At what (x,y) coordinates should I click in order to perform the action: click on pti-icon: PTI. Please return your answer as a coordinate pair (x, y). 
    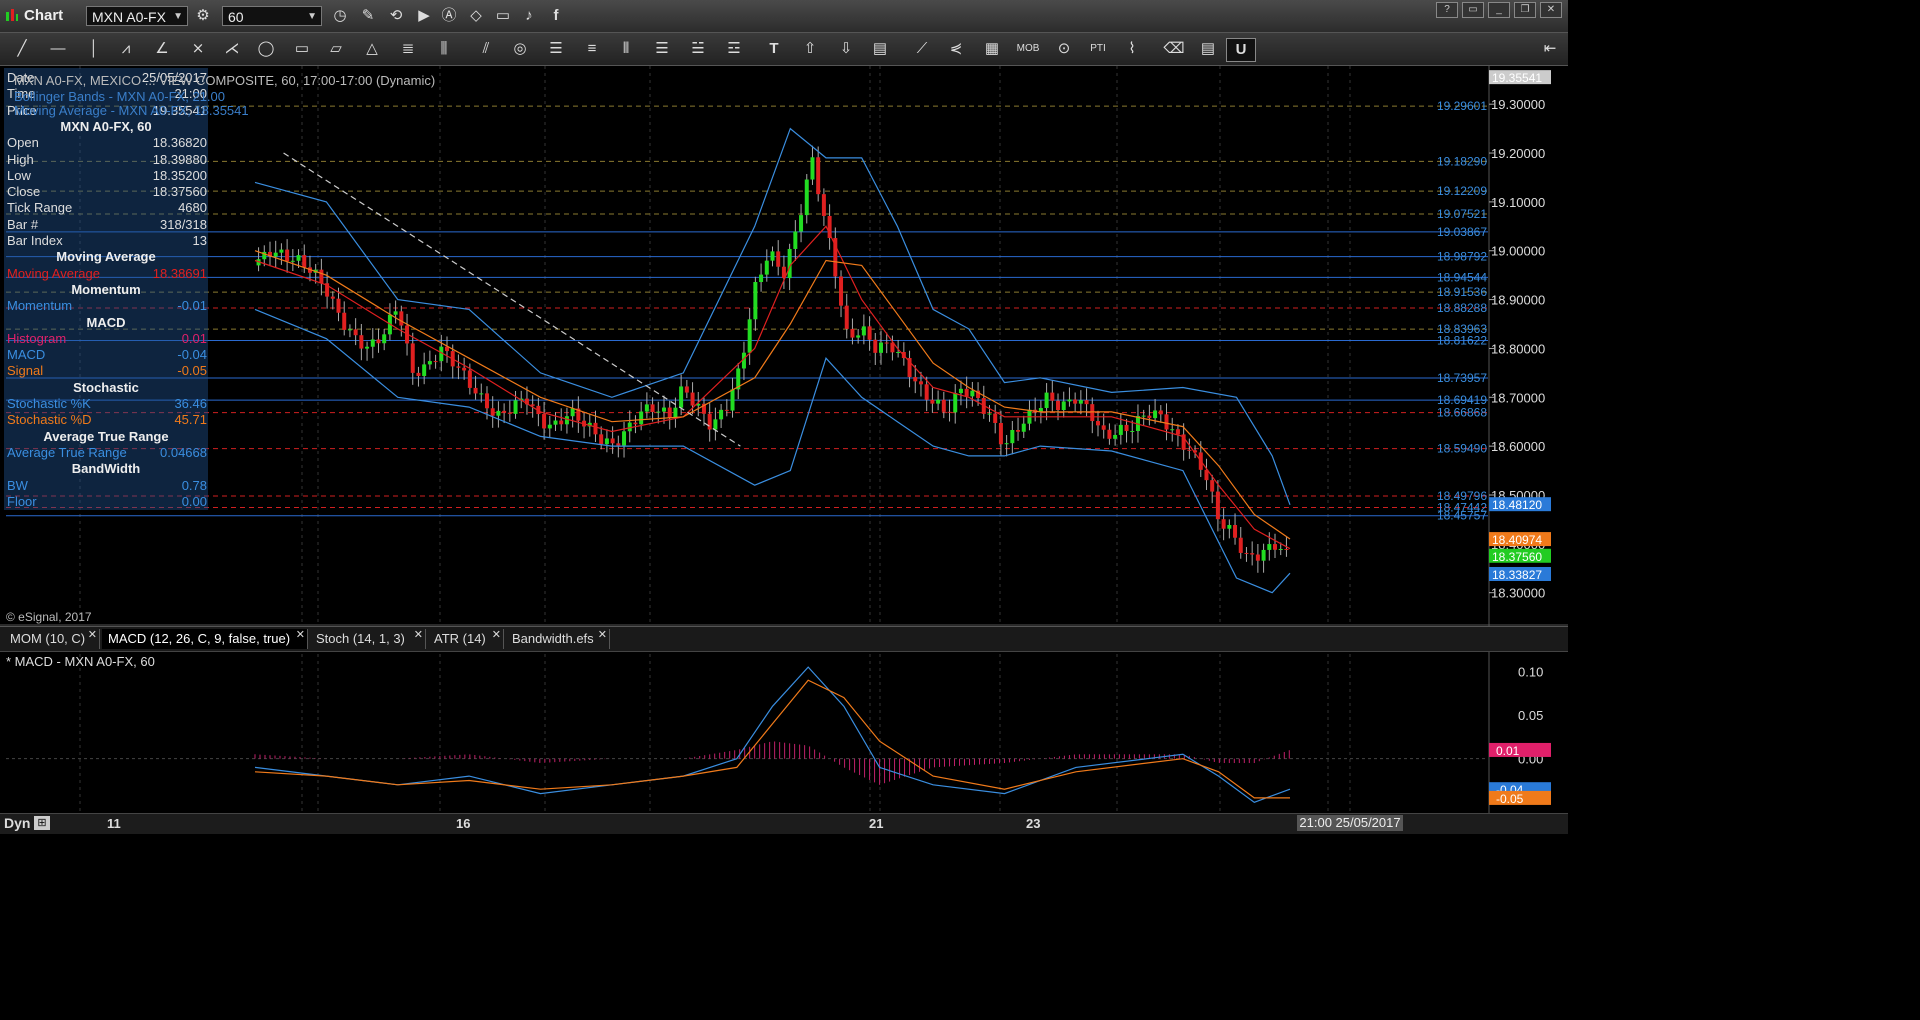
    Looking at the image, I should click on (1098, 49).